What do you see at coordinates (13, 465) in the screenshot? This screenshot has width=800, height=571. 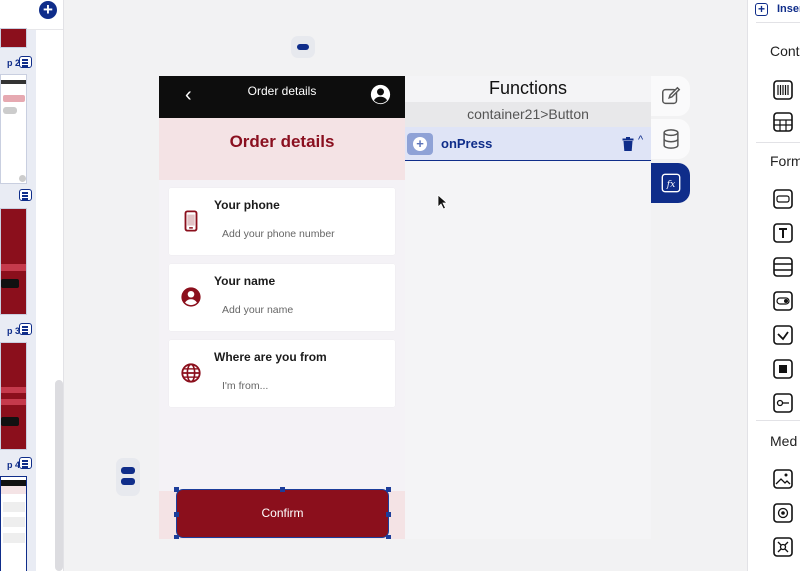 I see `step-label: p 4` at bounding box center [13, 465].